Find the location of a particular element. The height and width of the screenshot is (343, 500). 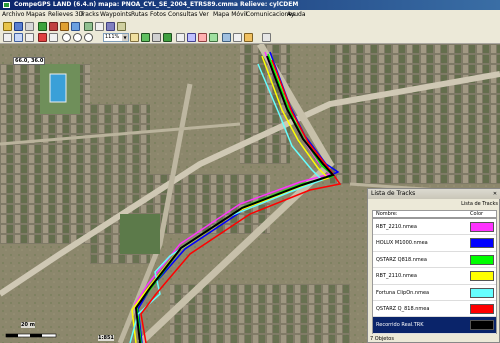

select-icon is located at coordinates (18, 37).